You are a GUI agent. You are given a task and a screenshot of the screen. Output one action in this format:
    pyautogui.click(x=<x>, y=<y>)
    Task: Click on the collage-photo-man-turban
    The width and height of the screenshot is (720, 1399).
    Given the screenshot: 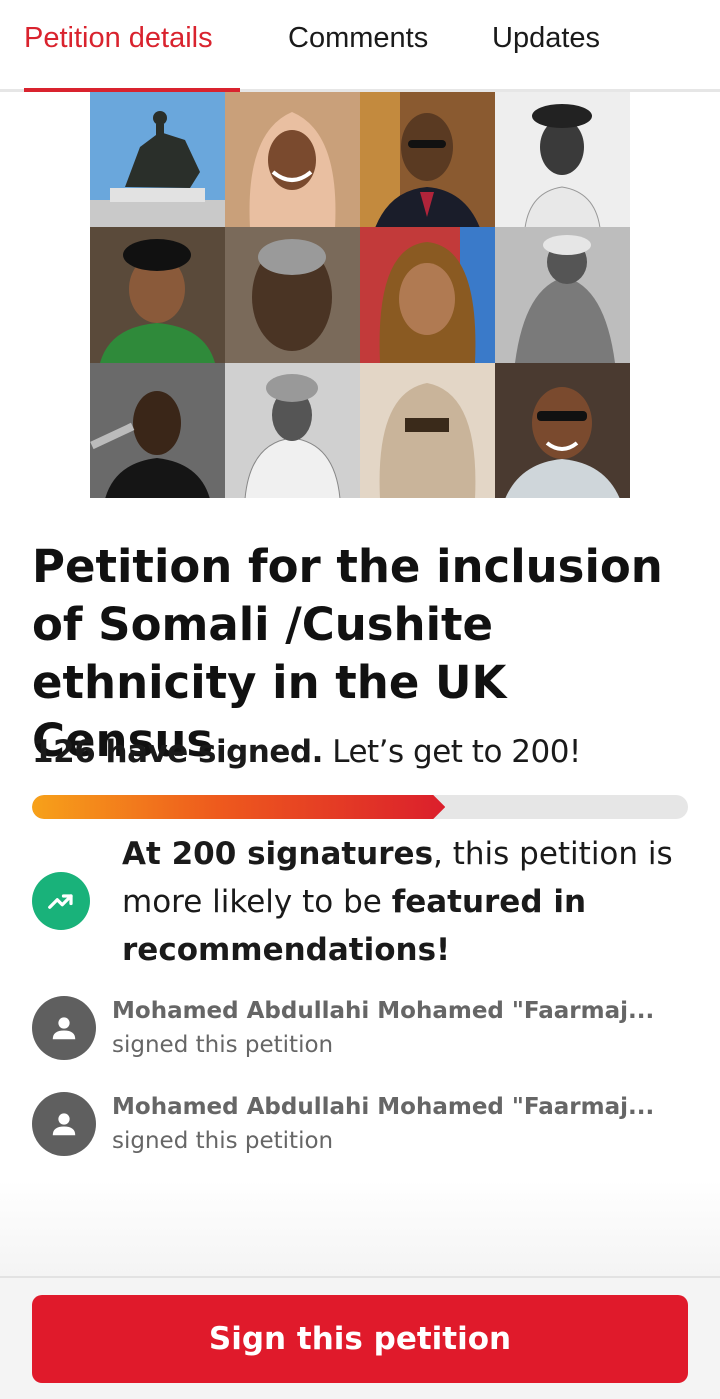 What is the action you would take?
    pyautogui.click(x=292, y=430)
    